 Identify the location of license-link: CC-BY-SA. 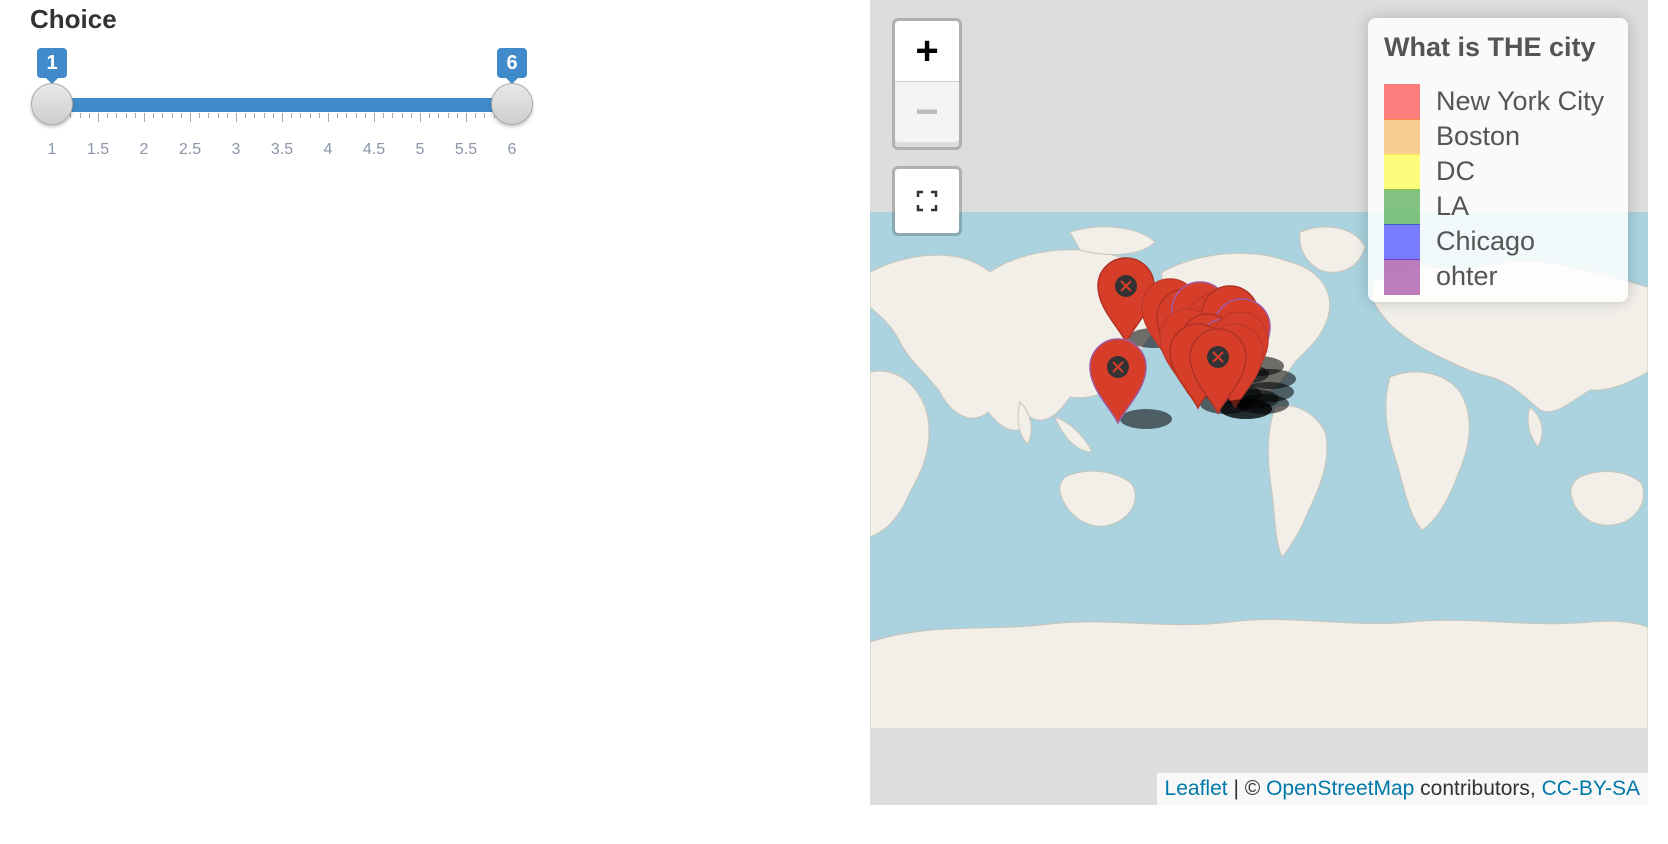
(1591, 788).